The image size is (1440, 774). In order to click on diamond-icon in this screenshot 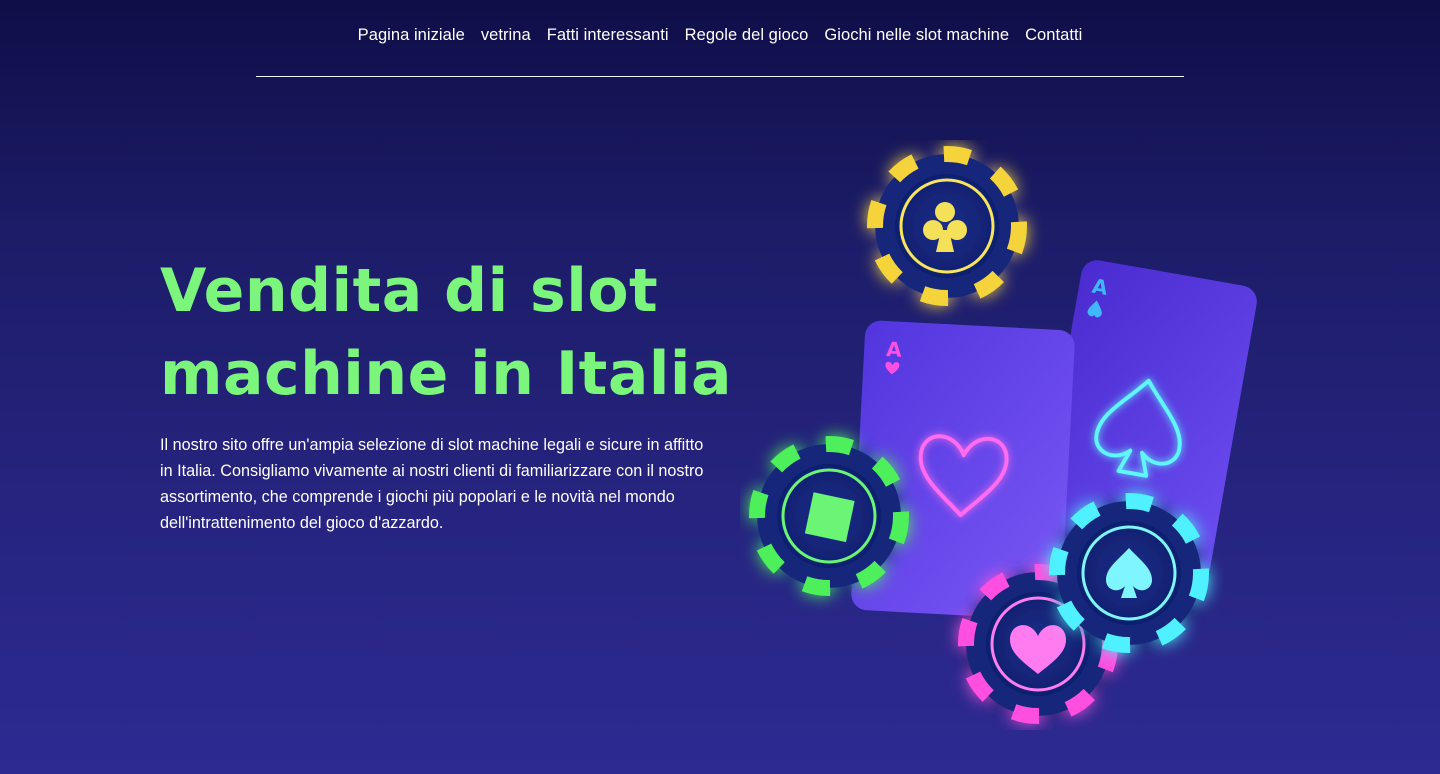, I will do `click(829, 517)`.